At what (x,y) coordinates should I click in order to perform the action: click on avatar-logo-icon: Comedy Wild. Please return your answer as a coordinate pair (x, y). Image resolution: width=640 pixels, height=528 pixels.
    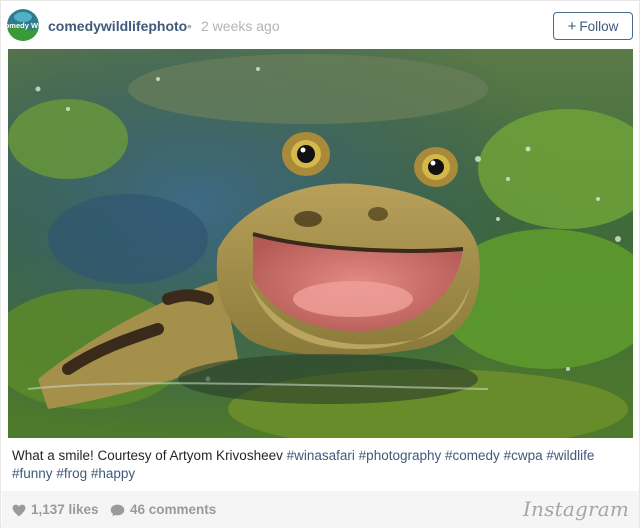
    Looking at the image, I should click on (23, 25).